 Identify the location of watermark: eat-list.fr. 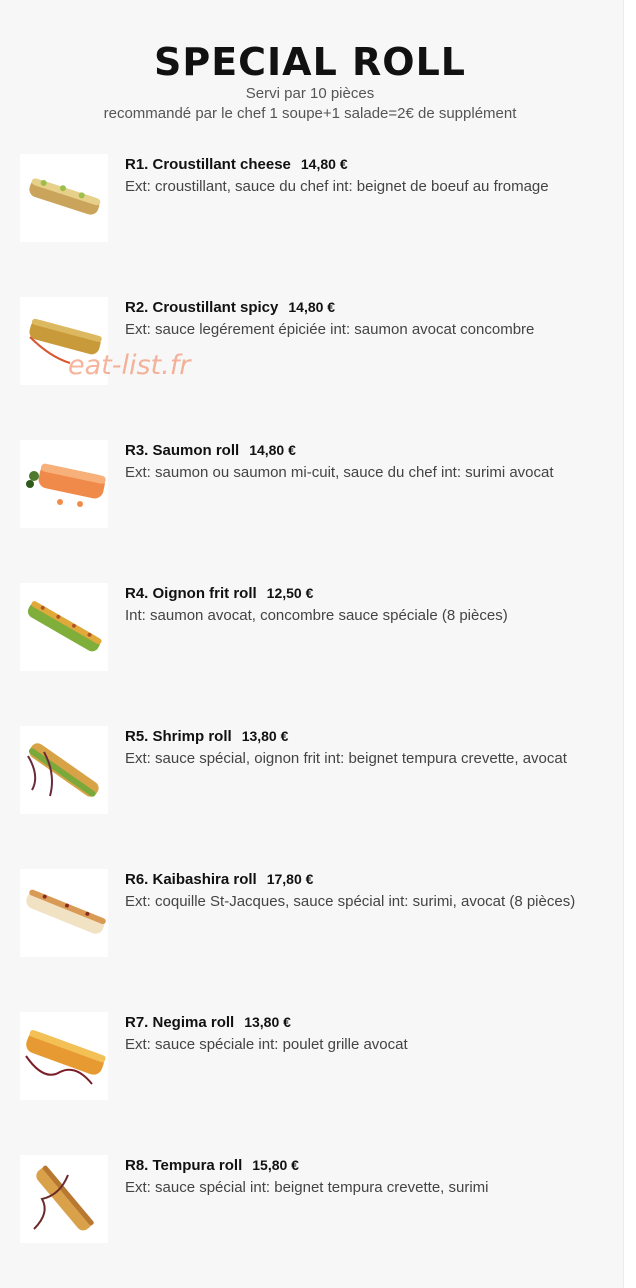
(129, 365).